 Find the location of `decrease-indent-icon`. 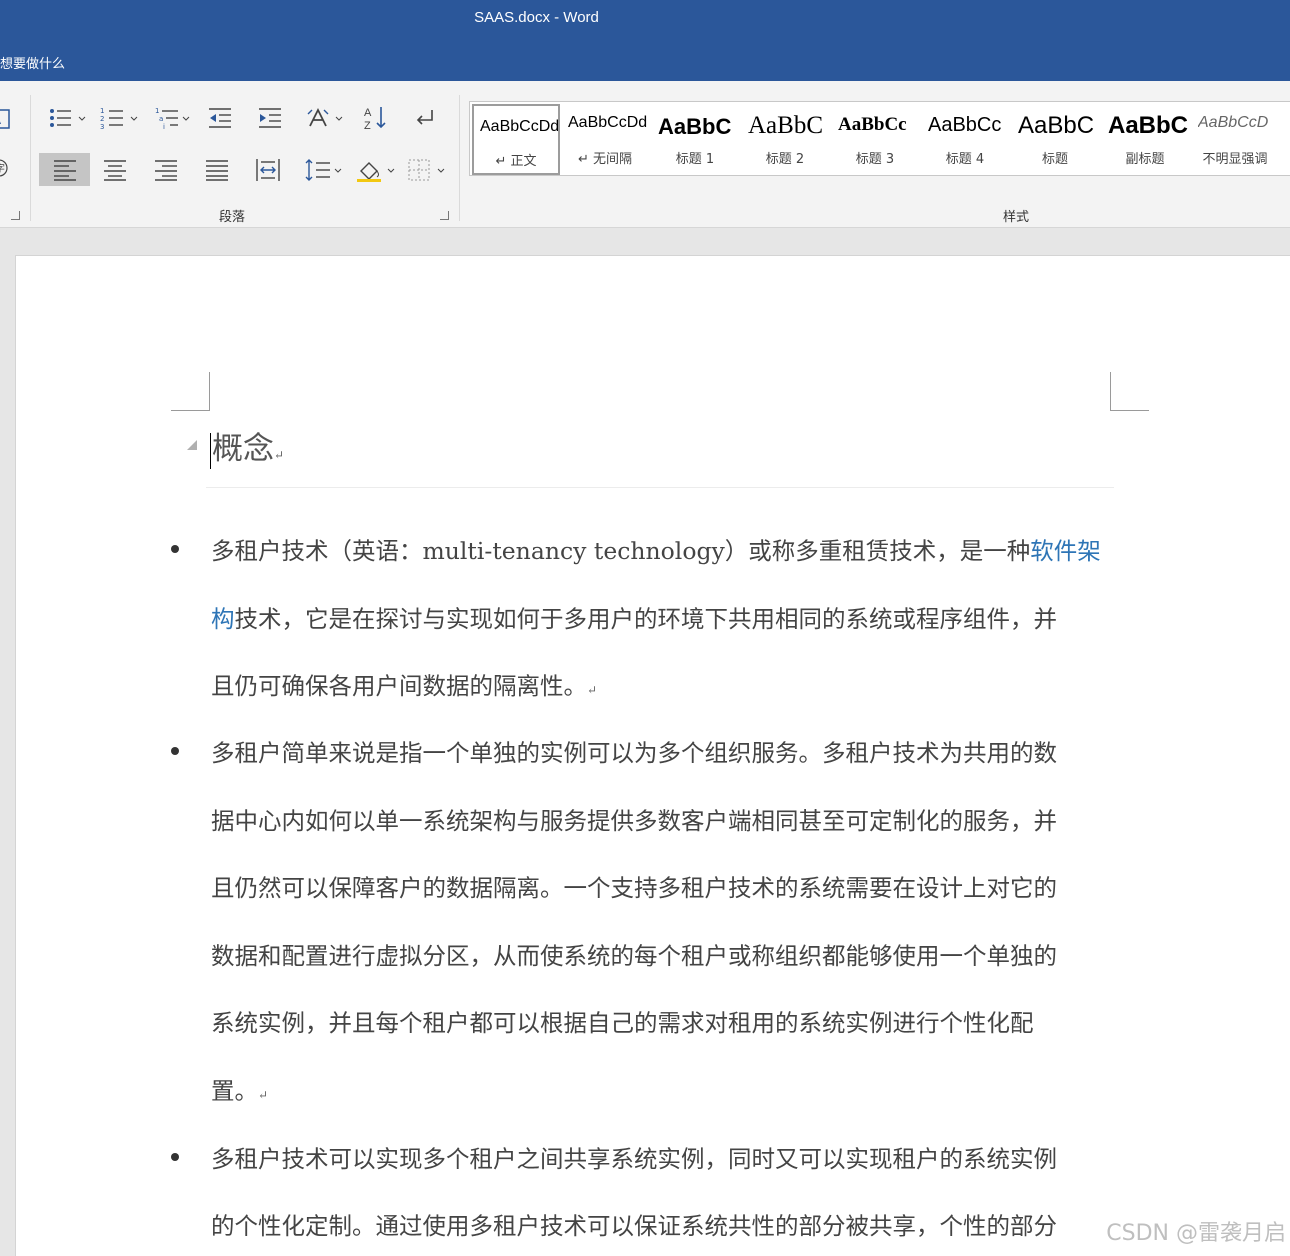

decrease-indent-icon is located at coordinates (220, 118).